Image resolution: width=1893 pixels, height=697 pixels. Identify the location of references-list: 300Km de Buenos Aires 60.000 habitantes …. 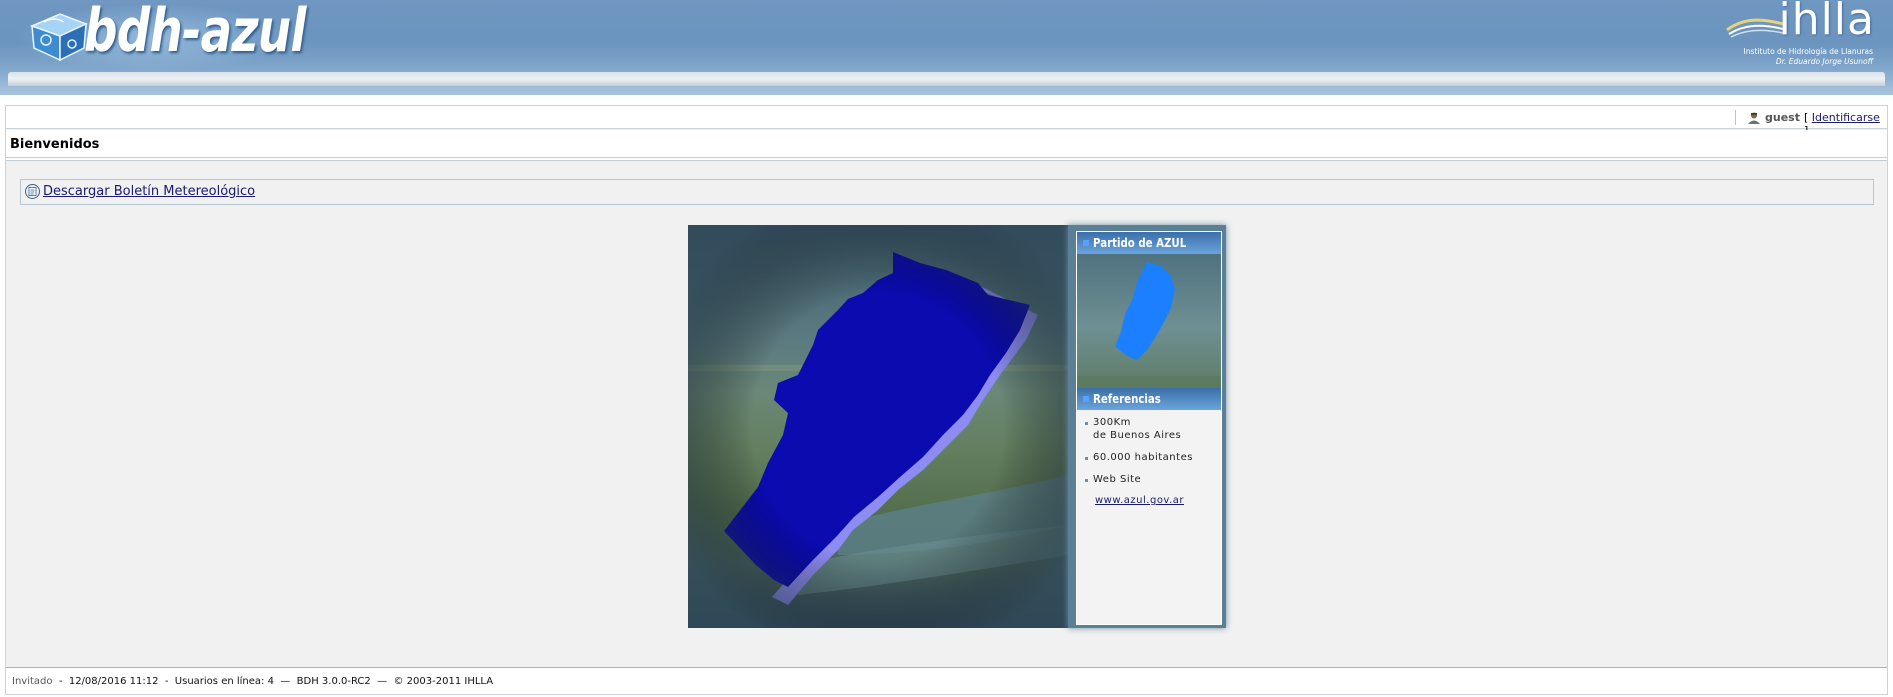
(1151, 461).